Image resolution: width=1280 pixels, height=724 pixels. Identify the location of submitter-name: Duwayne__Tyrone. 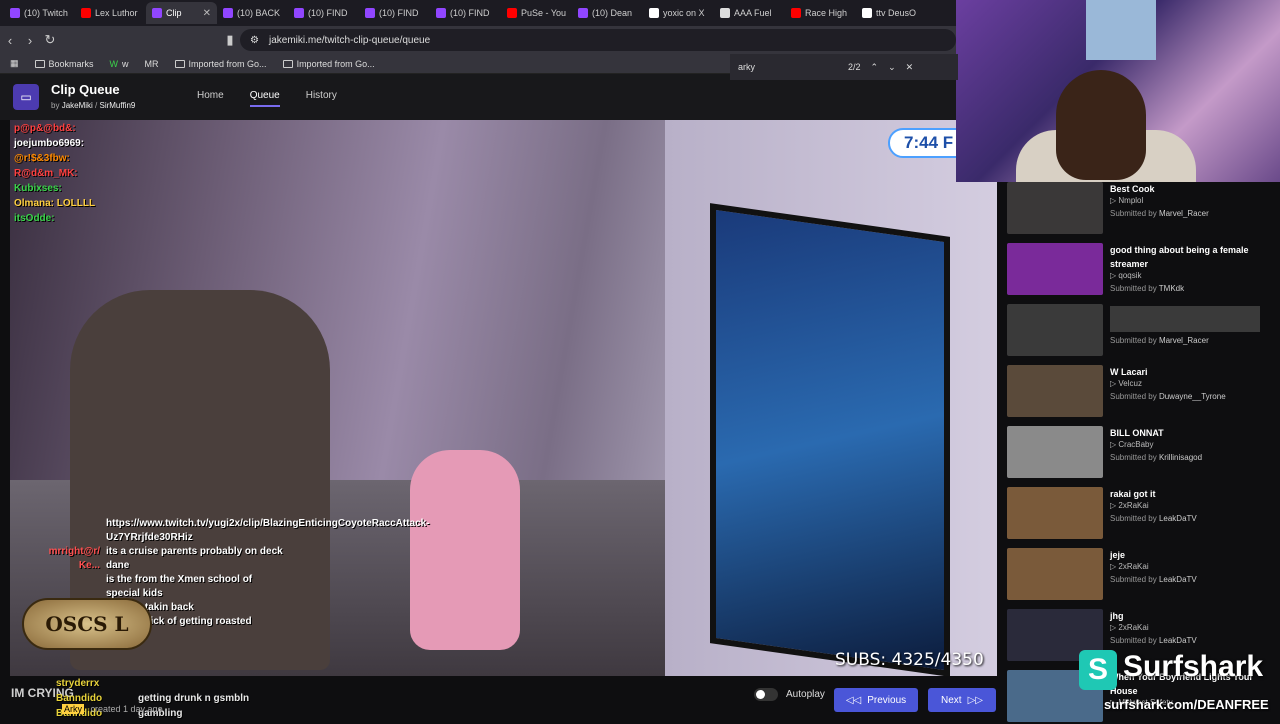
(1192, 396).